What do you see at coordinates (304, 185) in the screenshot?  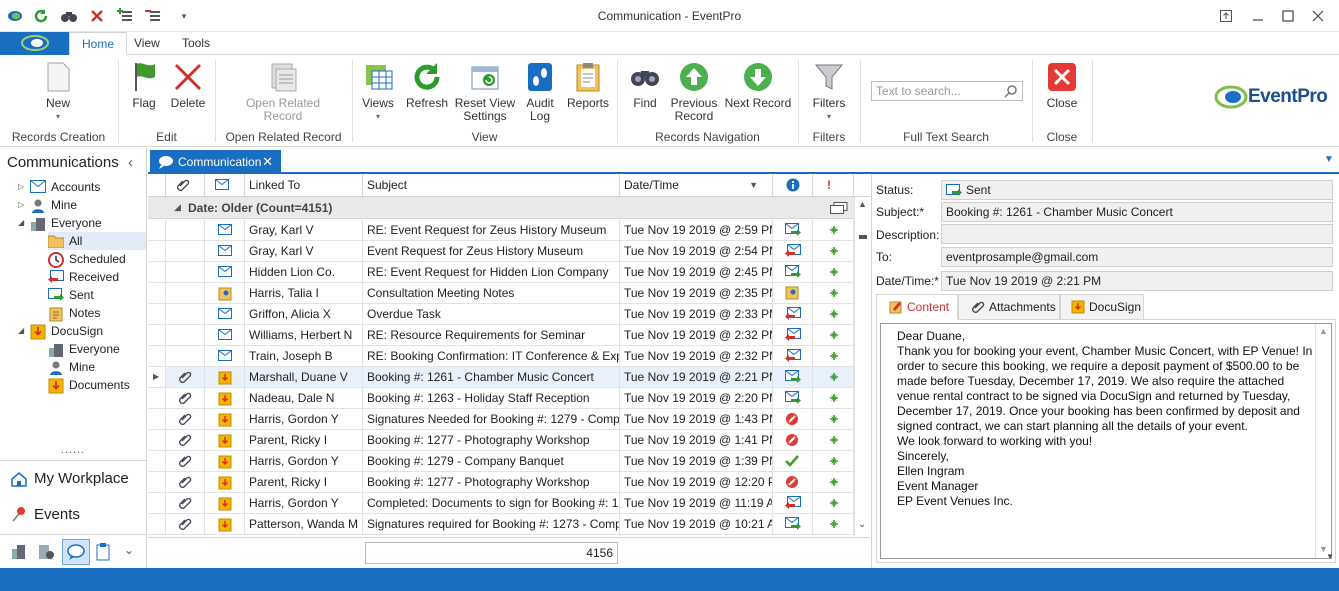 I see `linked-to-column-header: Linked To` at bounding box center [304, 185].